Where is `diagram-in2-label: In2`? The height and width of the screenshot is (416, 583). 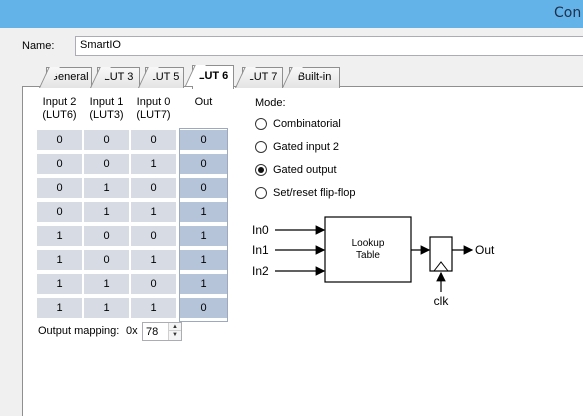 diagram-in2-label: In2 is located at coordinates (260, 271).